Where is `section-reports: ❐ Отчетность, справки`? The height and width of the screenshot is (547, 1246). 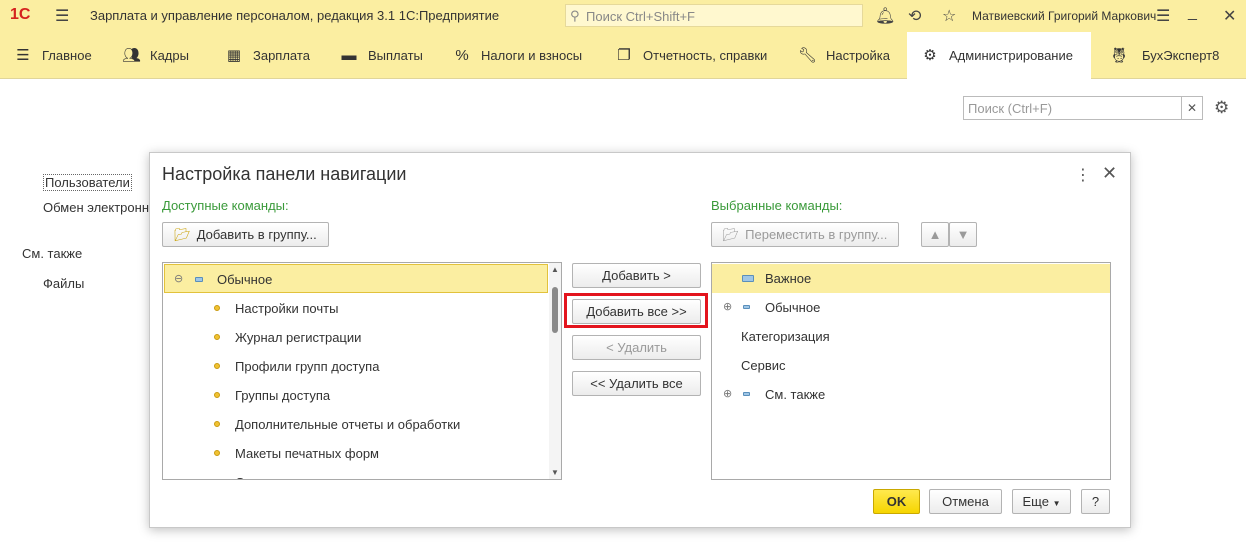
section-reports: ❐ Отчетность, справки is located at coordinates (691, 55).